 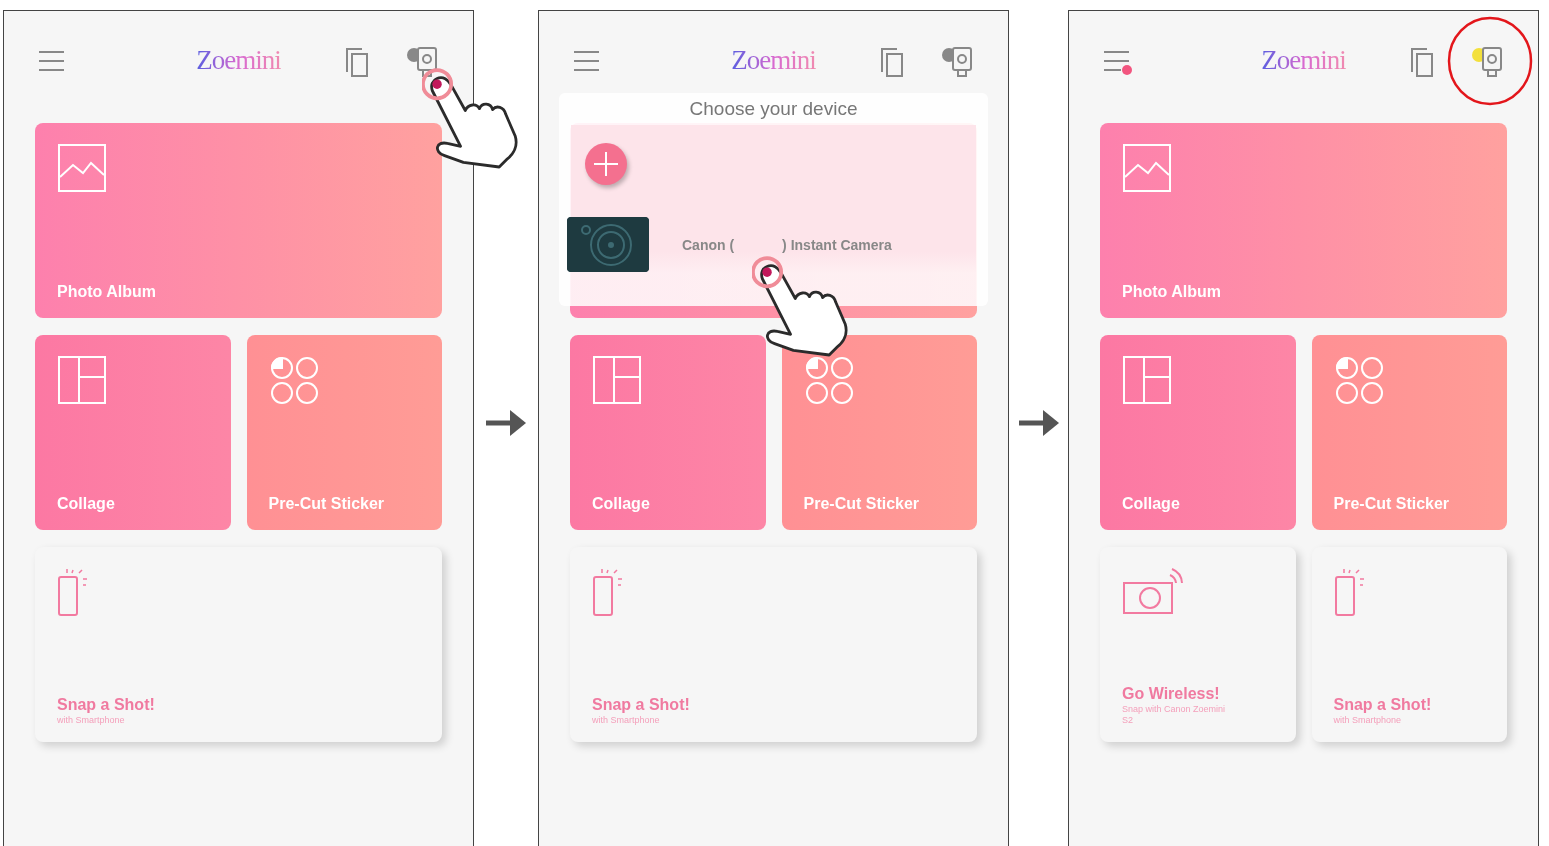 What do you see at coordinates (1171, 694) in the screenshot?
I see `tile-title: Go Wireless!` at bounding box center [1171, 694].